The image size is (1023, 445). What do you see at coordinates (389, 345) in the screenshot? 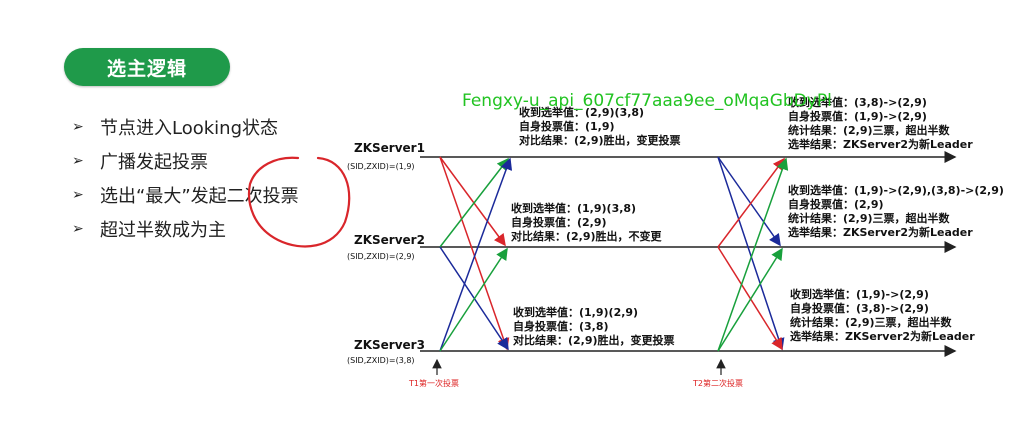
I see `server3-label: ZKServer3` at bounding box center [389, 345].